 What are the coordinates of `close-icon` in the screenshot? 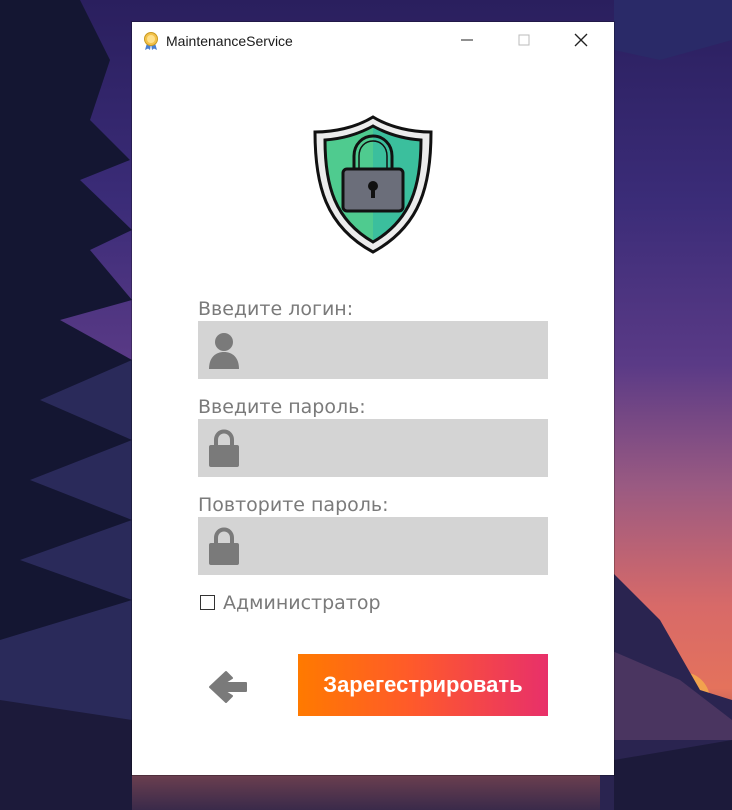 It's located at (581, 40).